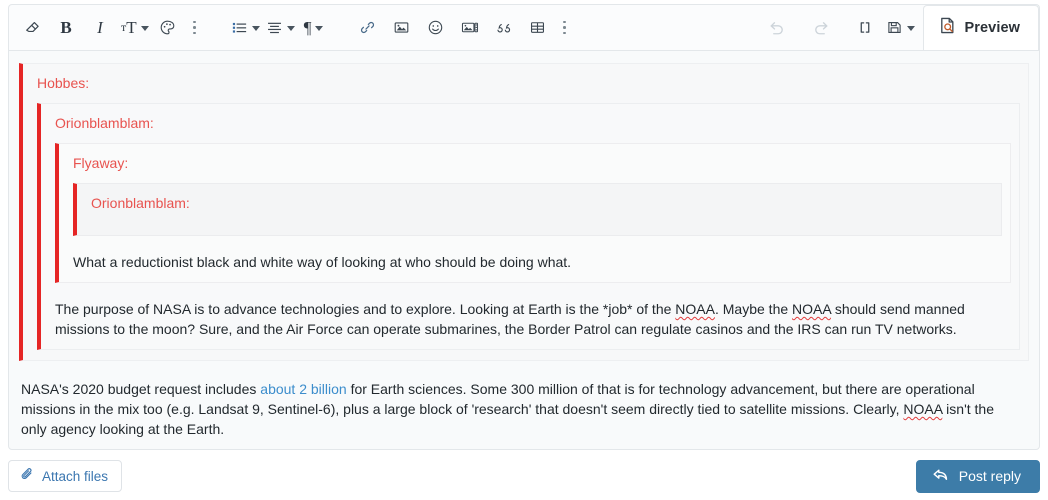 The width and height of the screenshot is (1048, 500). I want to click on remove-format-icon, so click(32, 28).